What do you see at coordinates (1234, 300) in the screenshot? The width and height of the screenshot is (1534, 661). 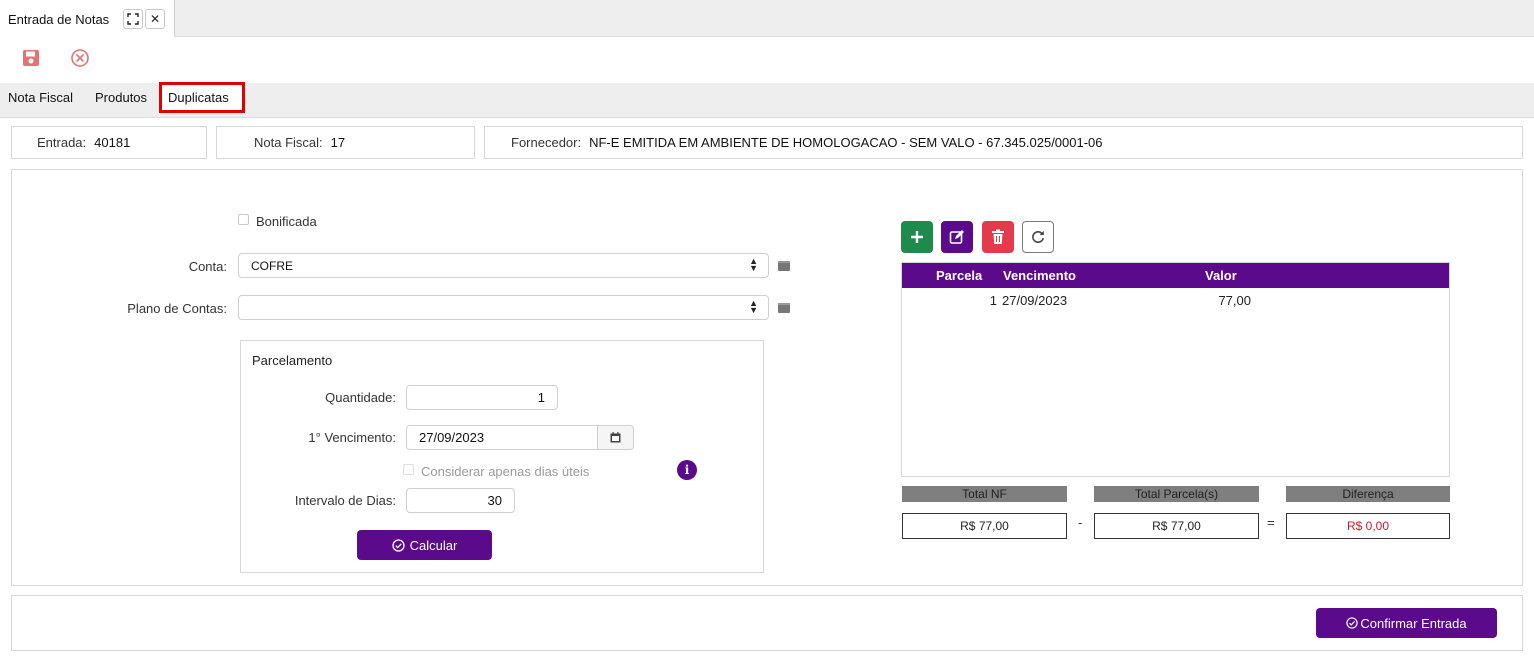 I see `cell-valor: 77,00` at bounding box center [1234, 300].